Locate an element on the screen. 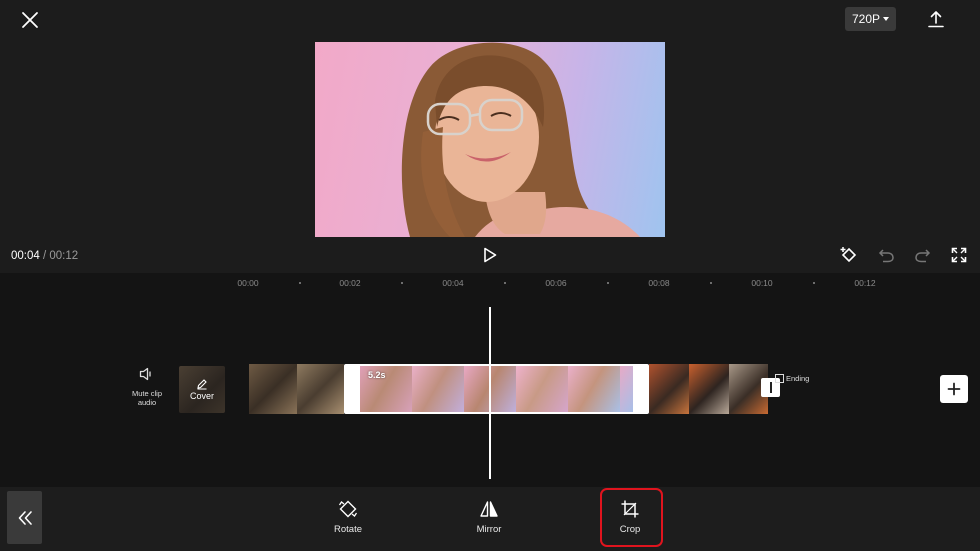 The height and width of the screenshot is (551, 980). fullscreen-icon is located at coordinates (959, 255).